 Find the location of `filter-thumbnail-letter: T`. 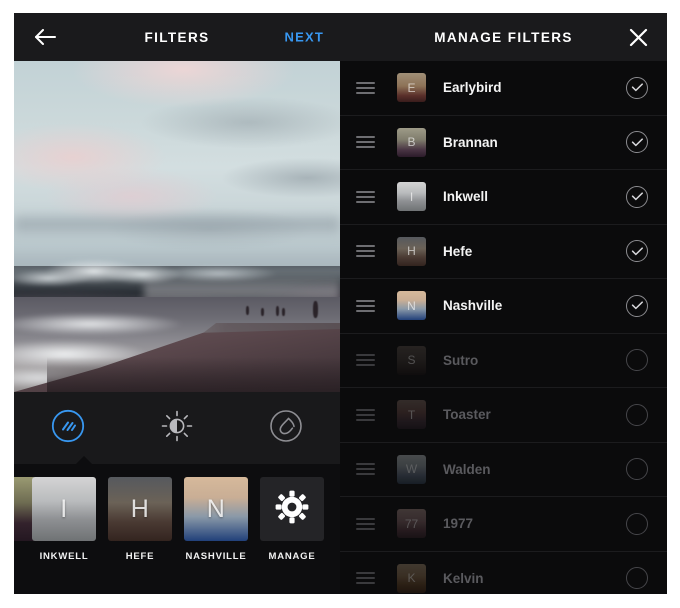

filter-thumbnail-letter: T is located at coordinates (411, 414).